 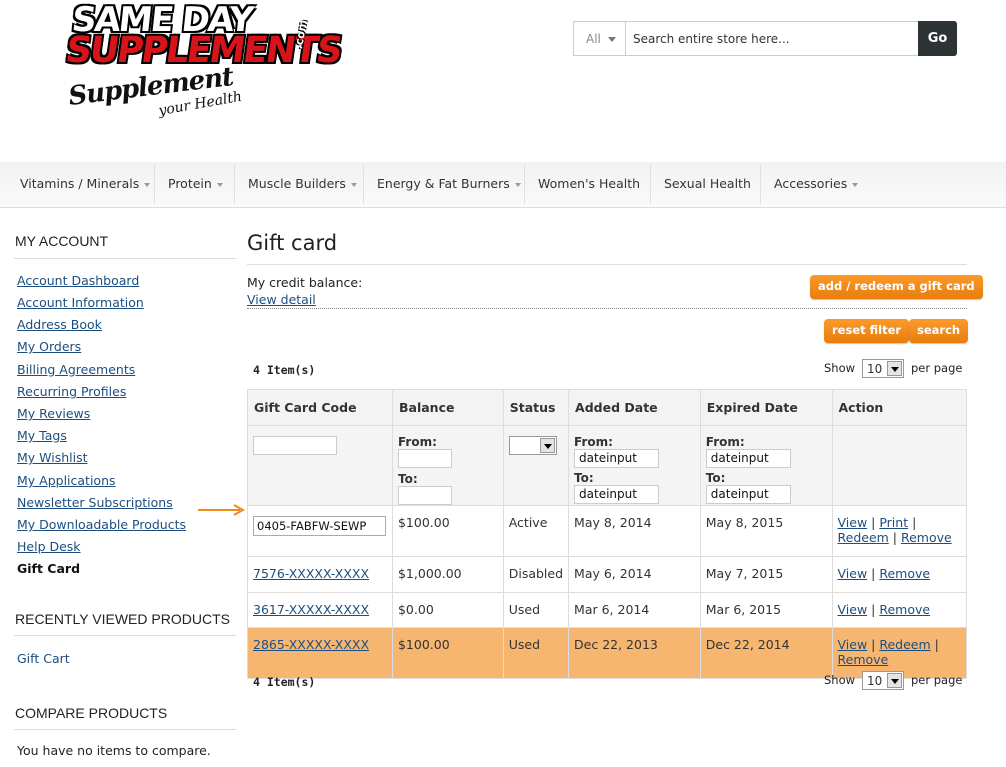 I want to click on col-header-code: Gift Card Code, so click(x=320, y=407).